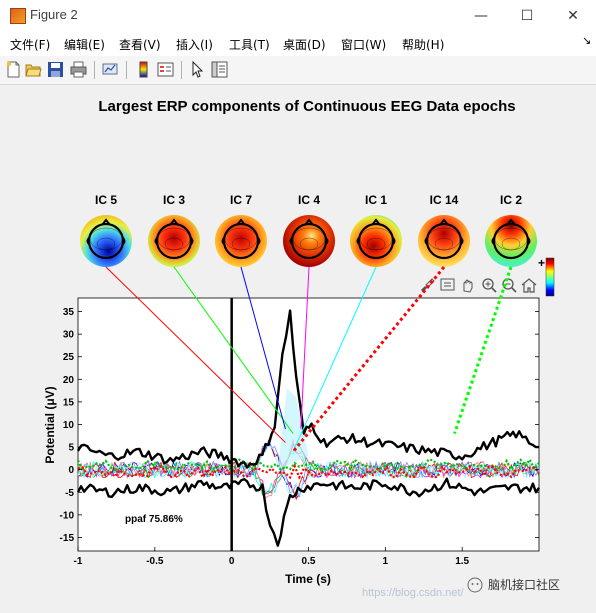  Describe the element at coordinates (308, 579) in the screenshot. I see `x-axis-label: Time (s)` at that location.